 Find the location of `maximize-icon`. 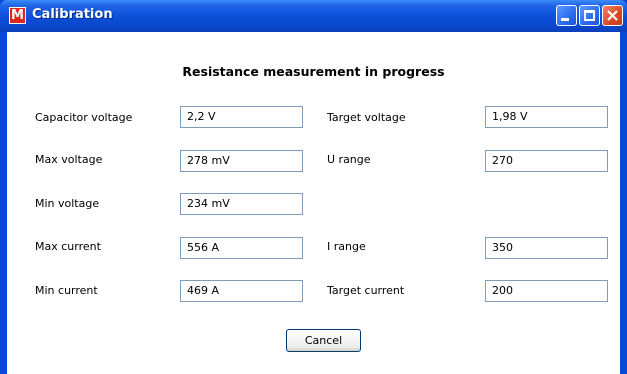

maximize-icon is located at coordinates (589, 15).